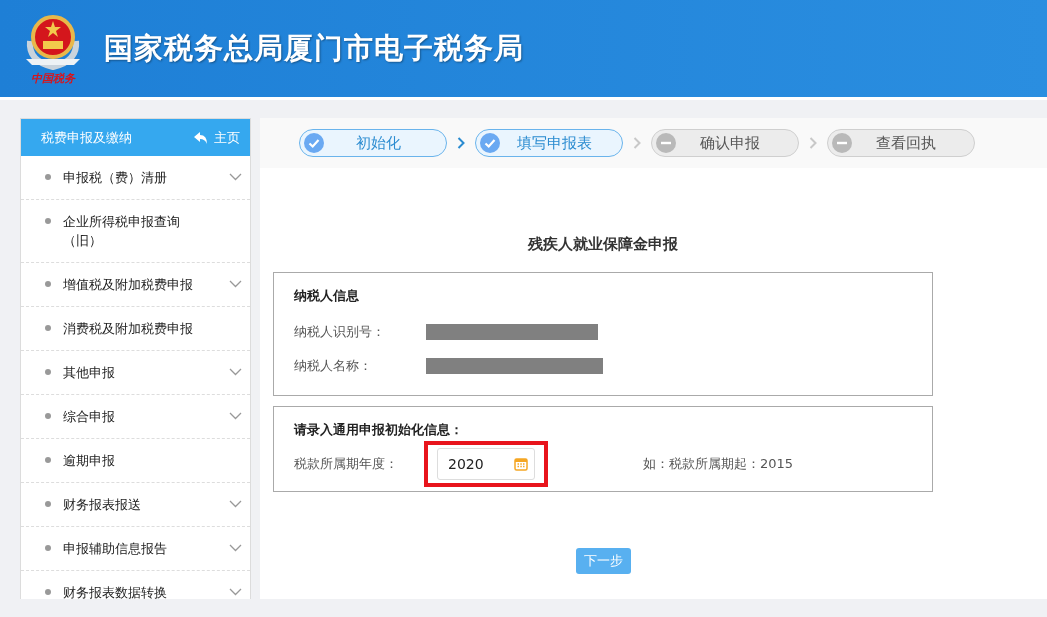  Describe the element at coordinates (135, 505) in the screenshot. I see `sidebar-item: 财务报表报送` at that location.